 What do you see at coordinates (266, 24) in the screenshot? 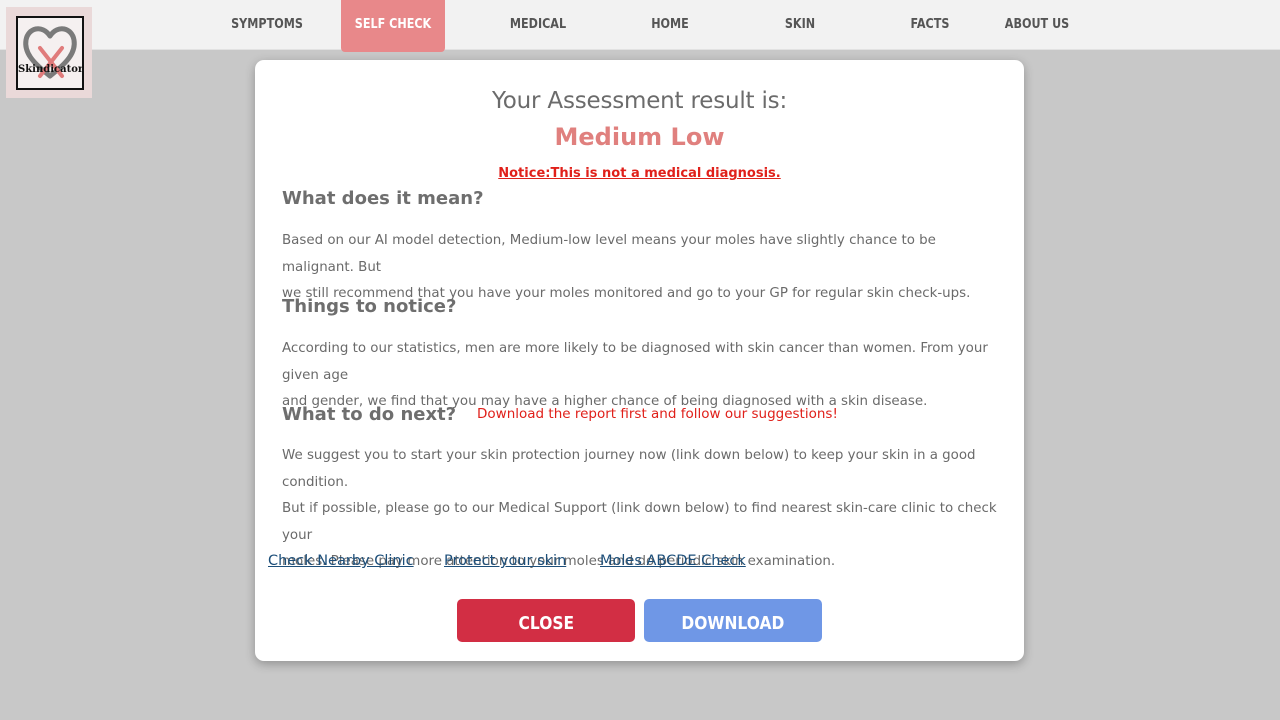
I see `nav-item-symptoms: SYMPTOMS` at bounding box center [266, 24].